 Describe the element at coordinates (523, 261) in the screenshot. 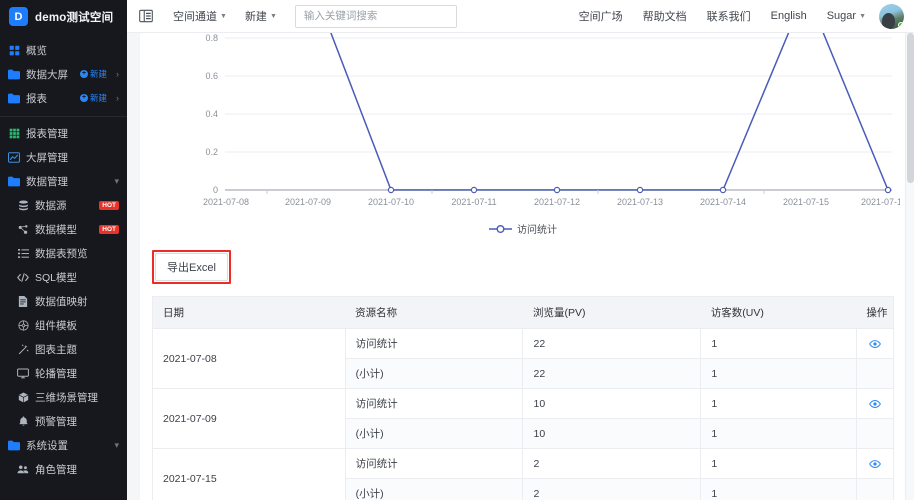

I see `toolbar-row: 导出Excel` at that location.